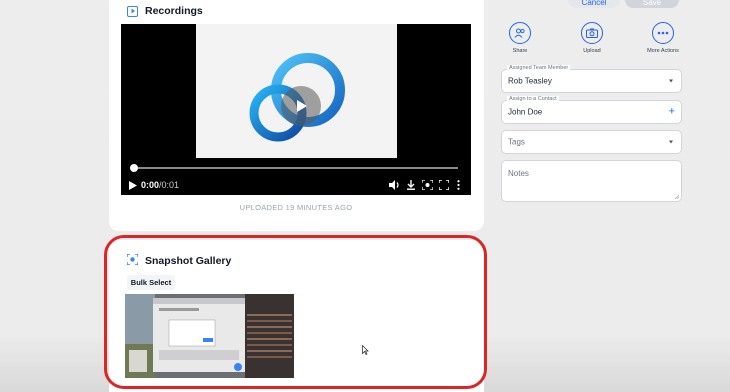  Describe the element at coordinates (174, 11) in the screenshot. I see `recordings-title: Recordings` at that location.